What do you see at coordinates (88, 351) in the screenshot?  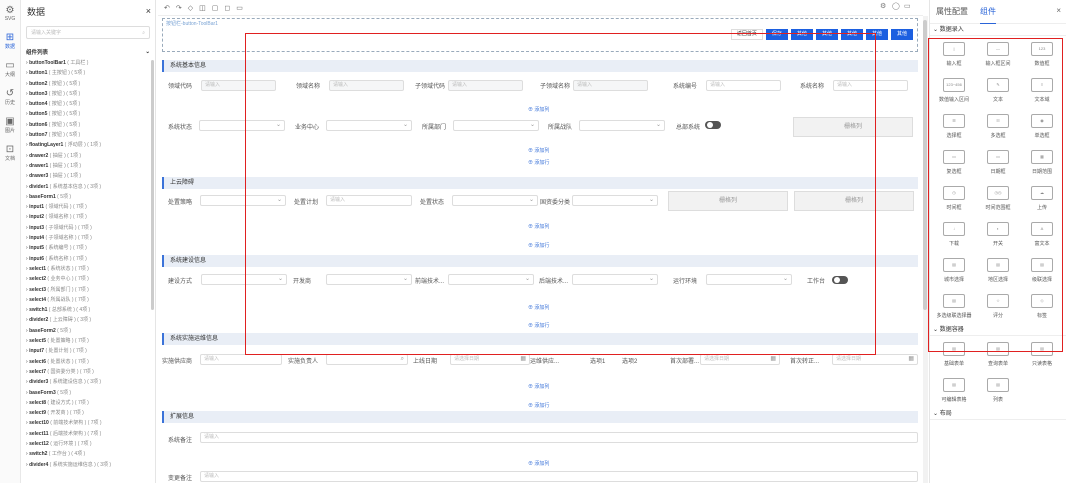 I see `tree-item: › input7 ( 处置计划 ) ( 7项 )` at bounding box center [88, 351].